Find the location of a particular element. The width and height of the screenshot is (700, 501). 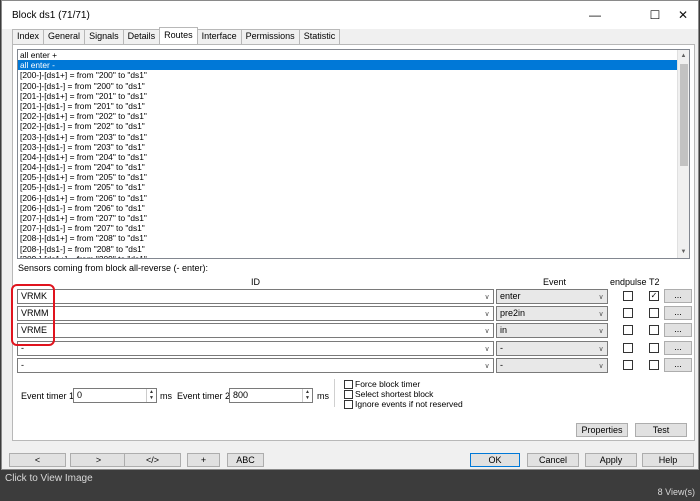

tab-index: Index is located at coordinates (28, 36).